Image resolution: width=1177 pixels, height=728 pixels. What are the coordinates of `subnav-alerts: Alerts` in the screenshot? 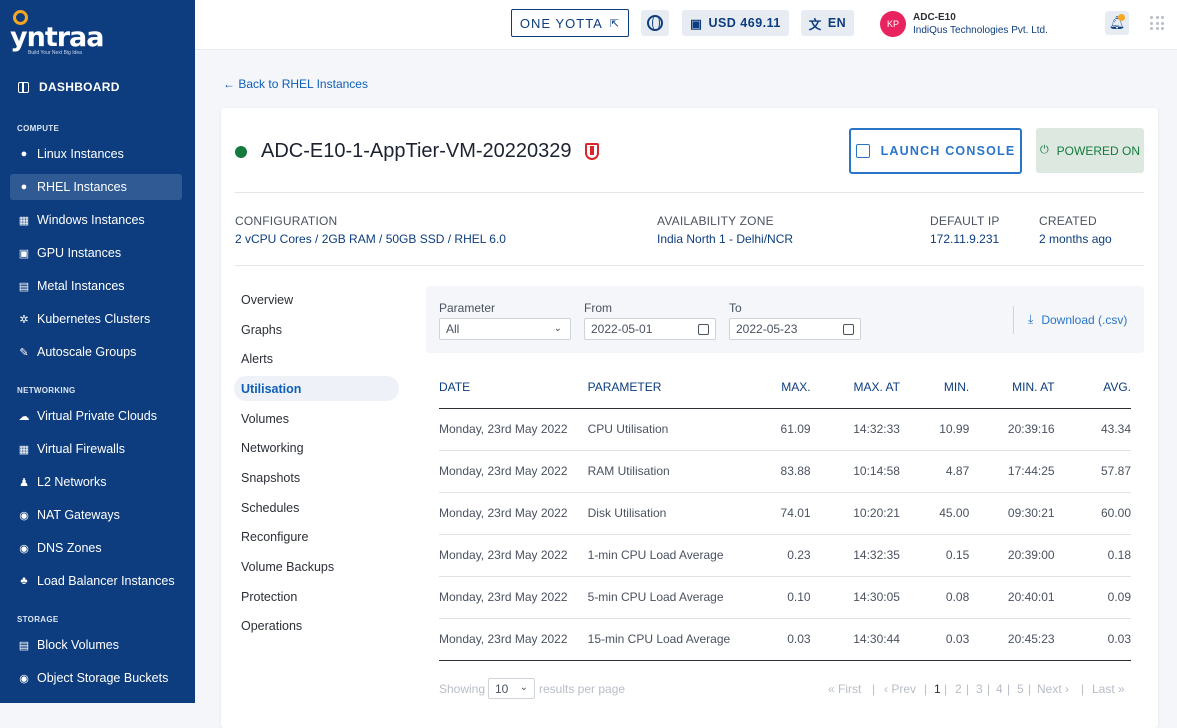 It's located at (316, 358).